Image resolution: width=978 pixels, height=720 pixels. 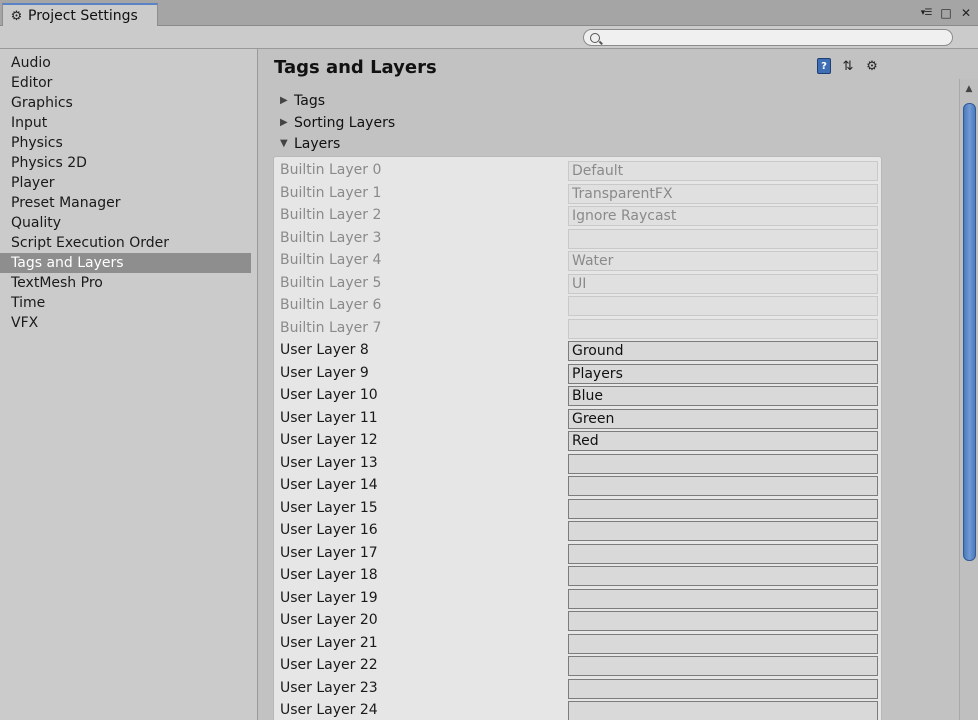 I want to click on layer-label: Builtin Layer 4, so click(x=331, y=260).